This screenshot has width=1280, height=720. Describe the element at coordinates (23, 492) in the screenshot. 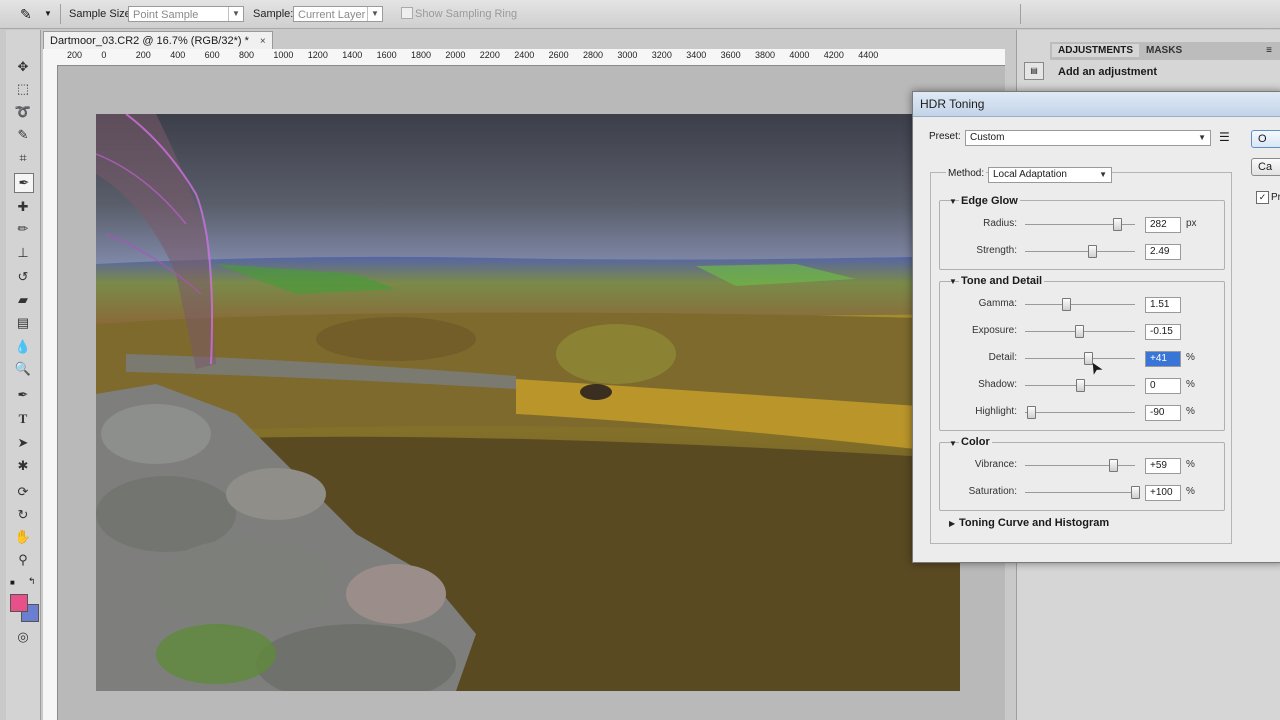

I see `3d-rotate-tool-icon: ⟳` at that location.